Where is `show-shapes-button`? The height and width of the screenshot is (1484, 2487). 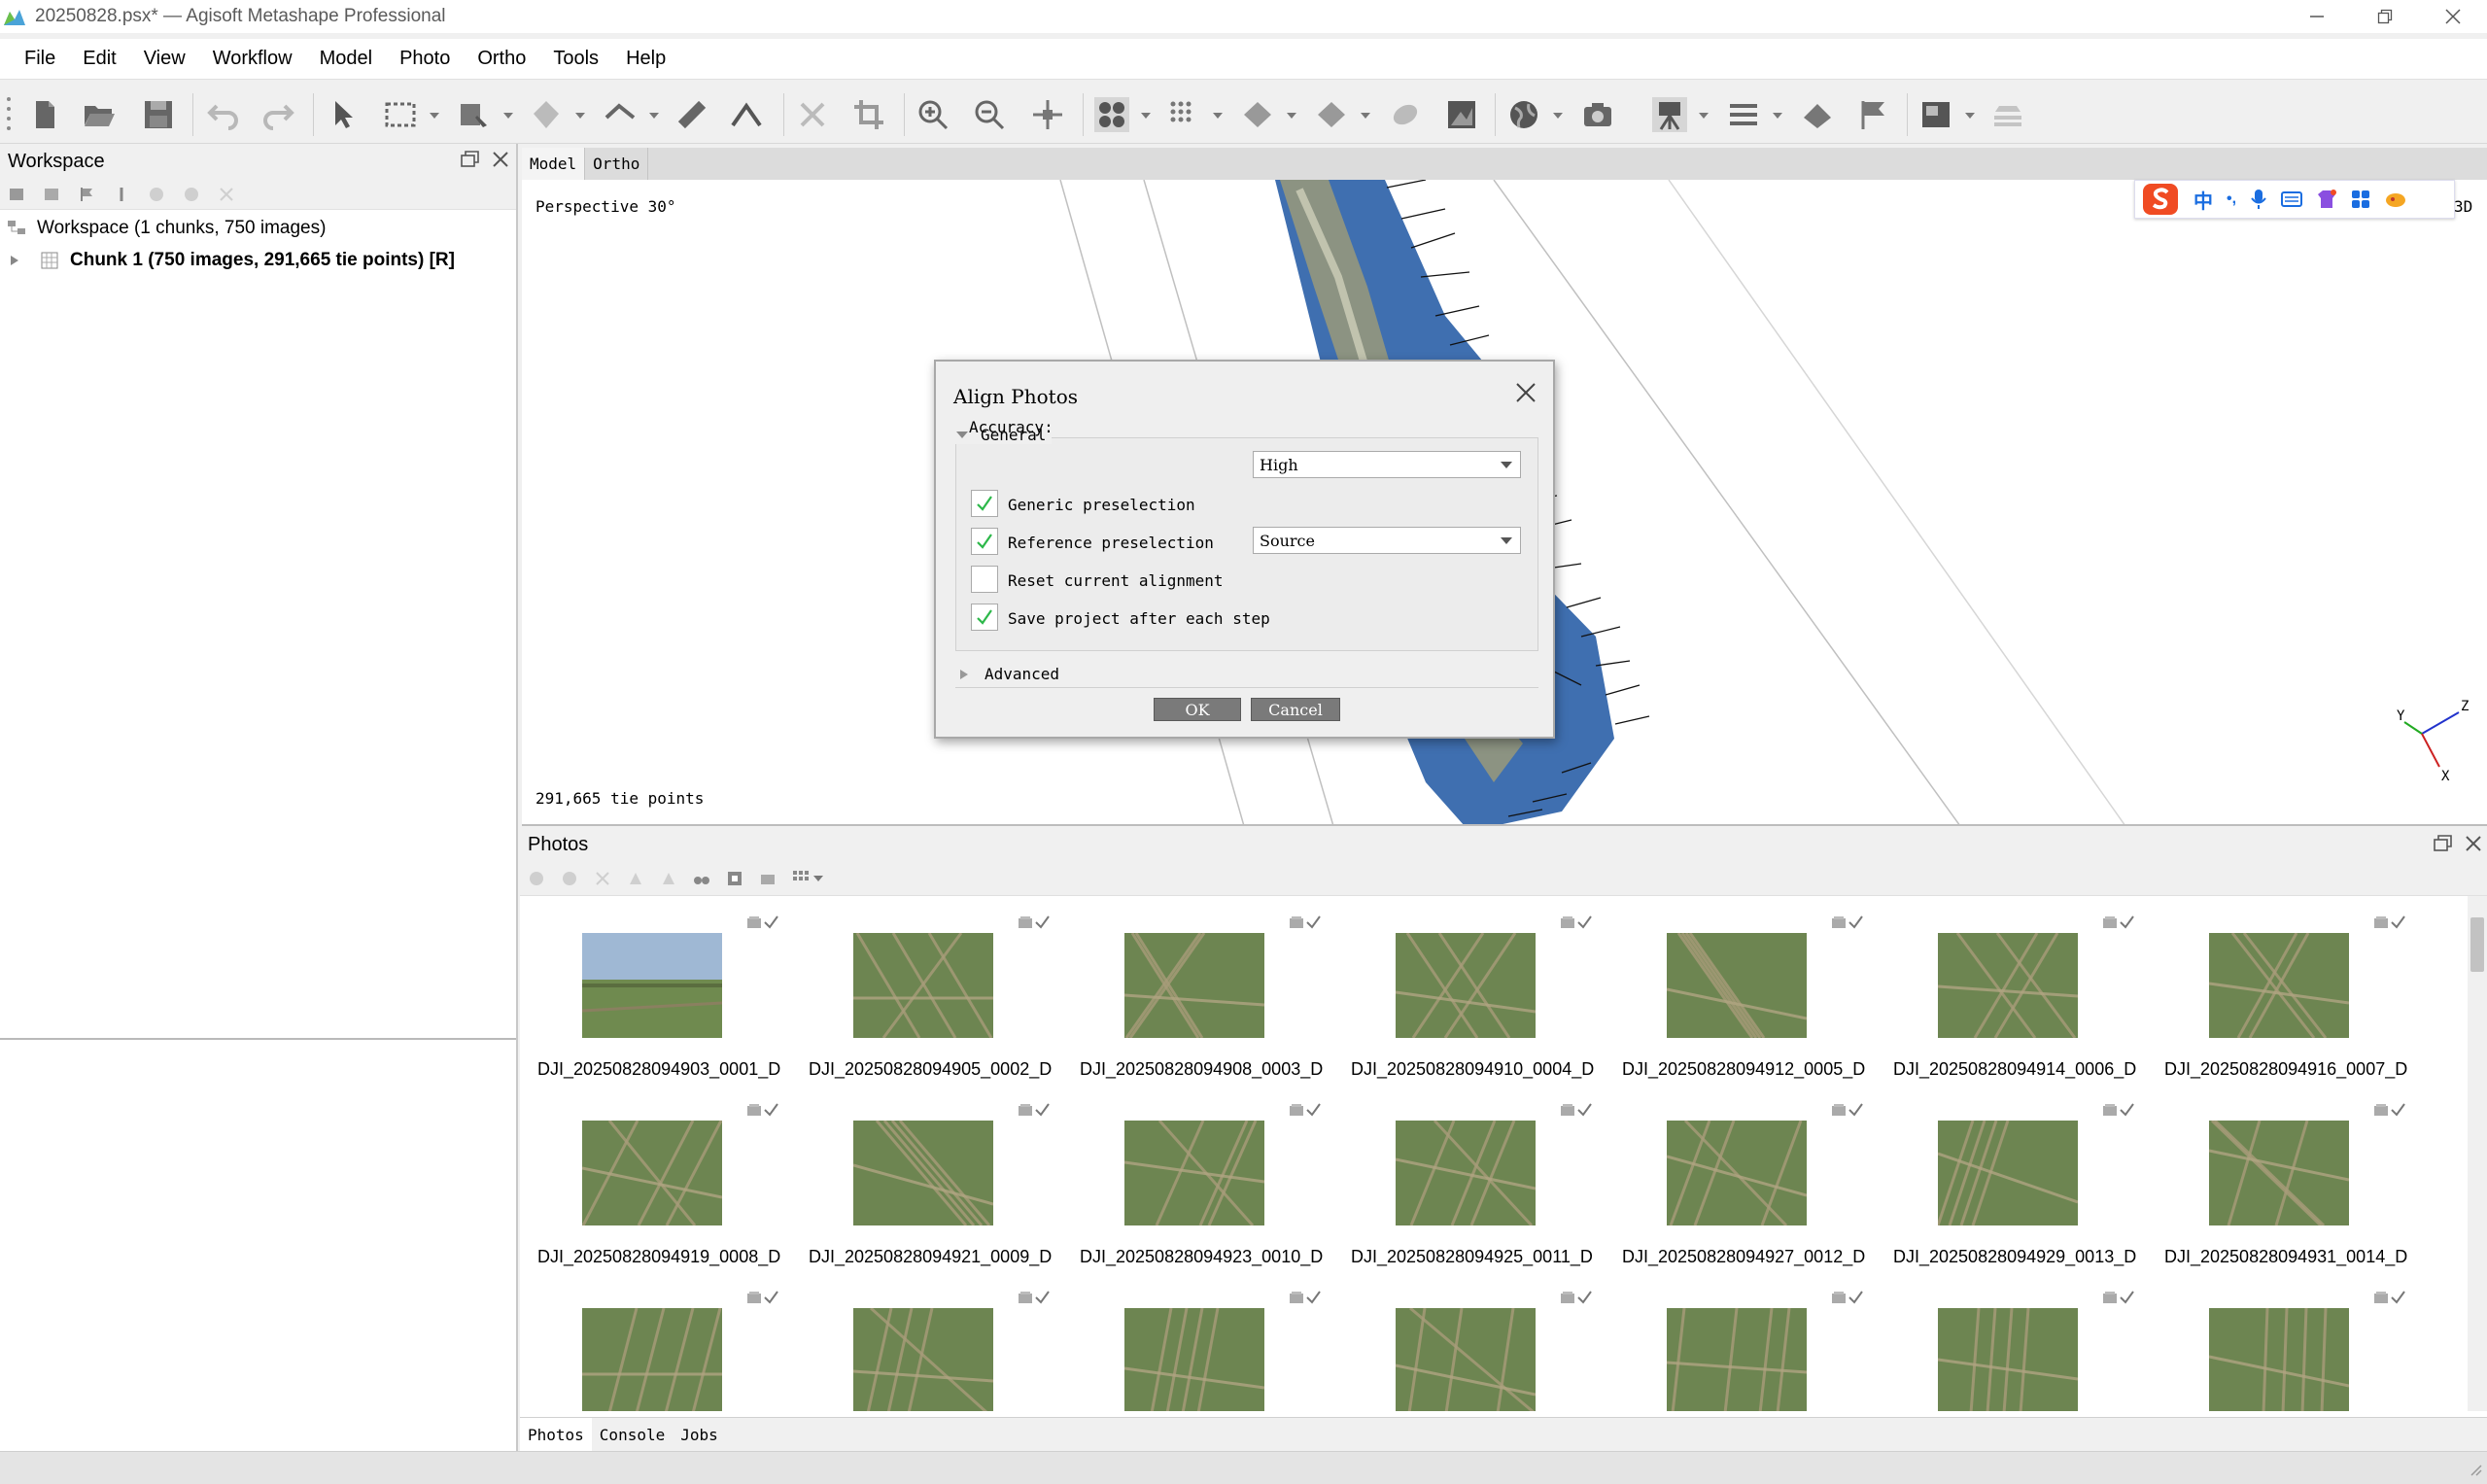 show-shapes-button is located at coordinates (1818, 114).